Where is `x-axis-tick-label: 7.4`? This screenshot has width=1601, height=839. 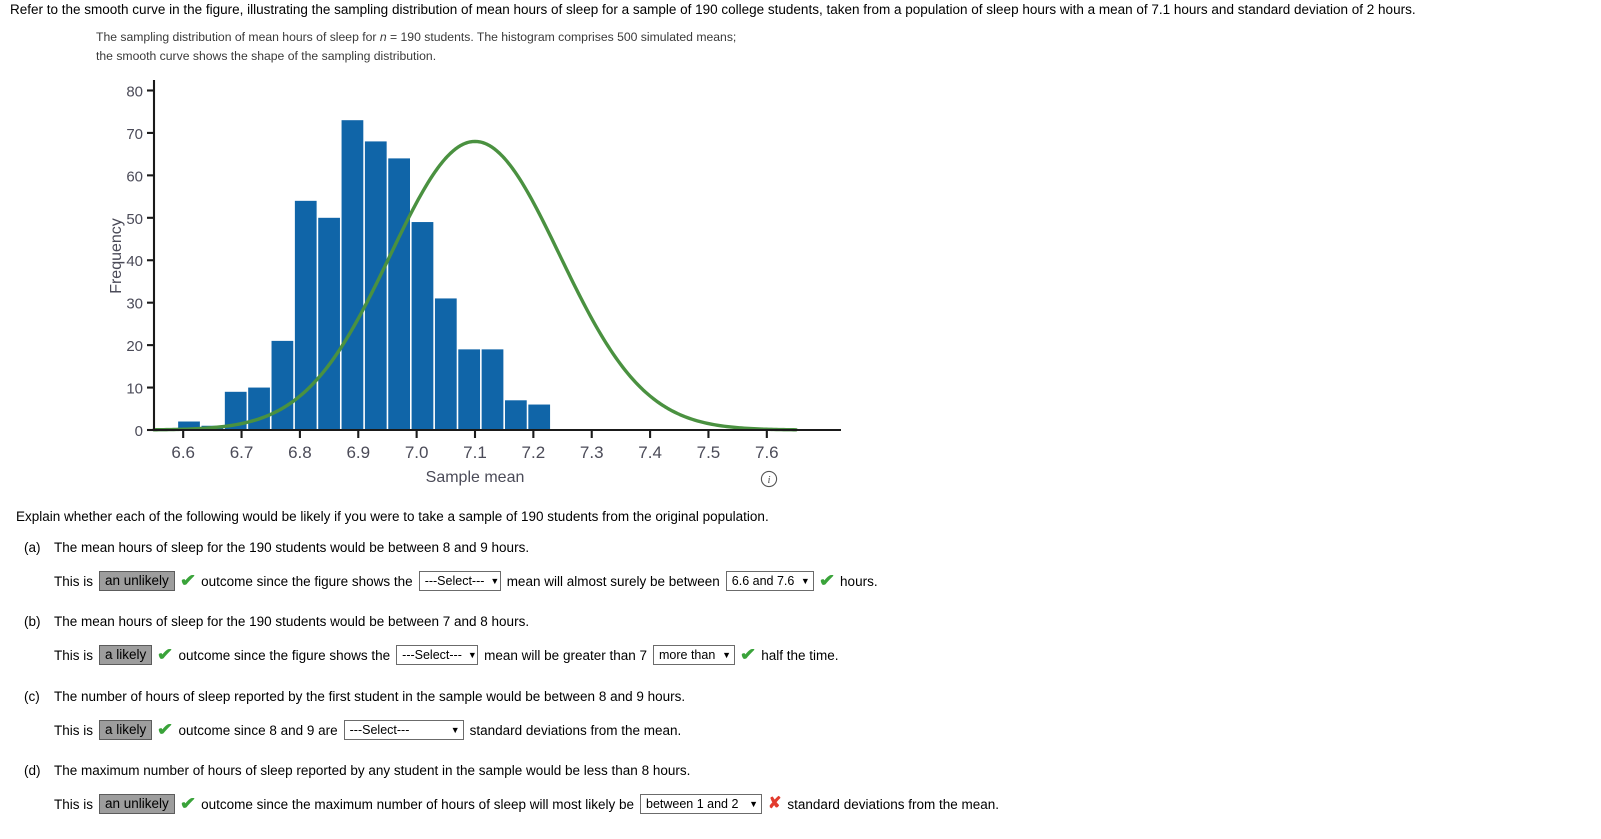 x-axis-tick-label: 7.4 is located at coordinates (650, 452).